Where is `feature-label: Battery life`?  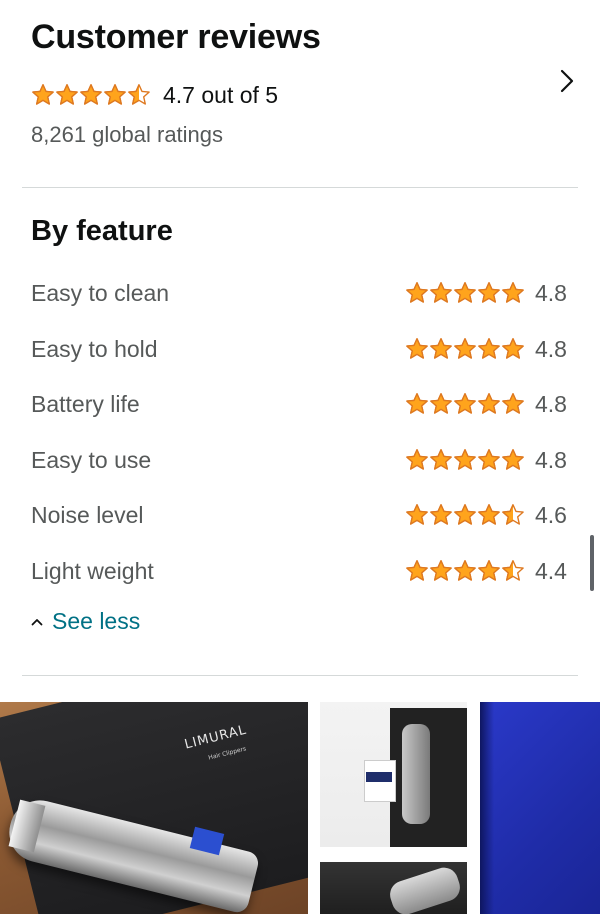
feature-label: Battery life is located at coordinates (85, 403).